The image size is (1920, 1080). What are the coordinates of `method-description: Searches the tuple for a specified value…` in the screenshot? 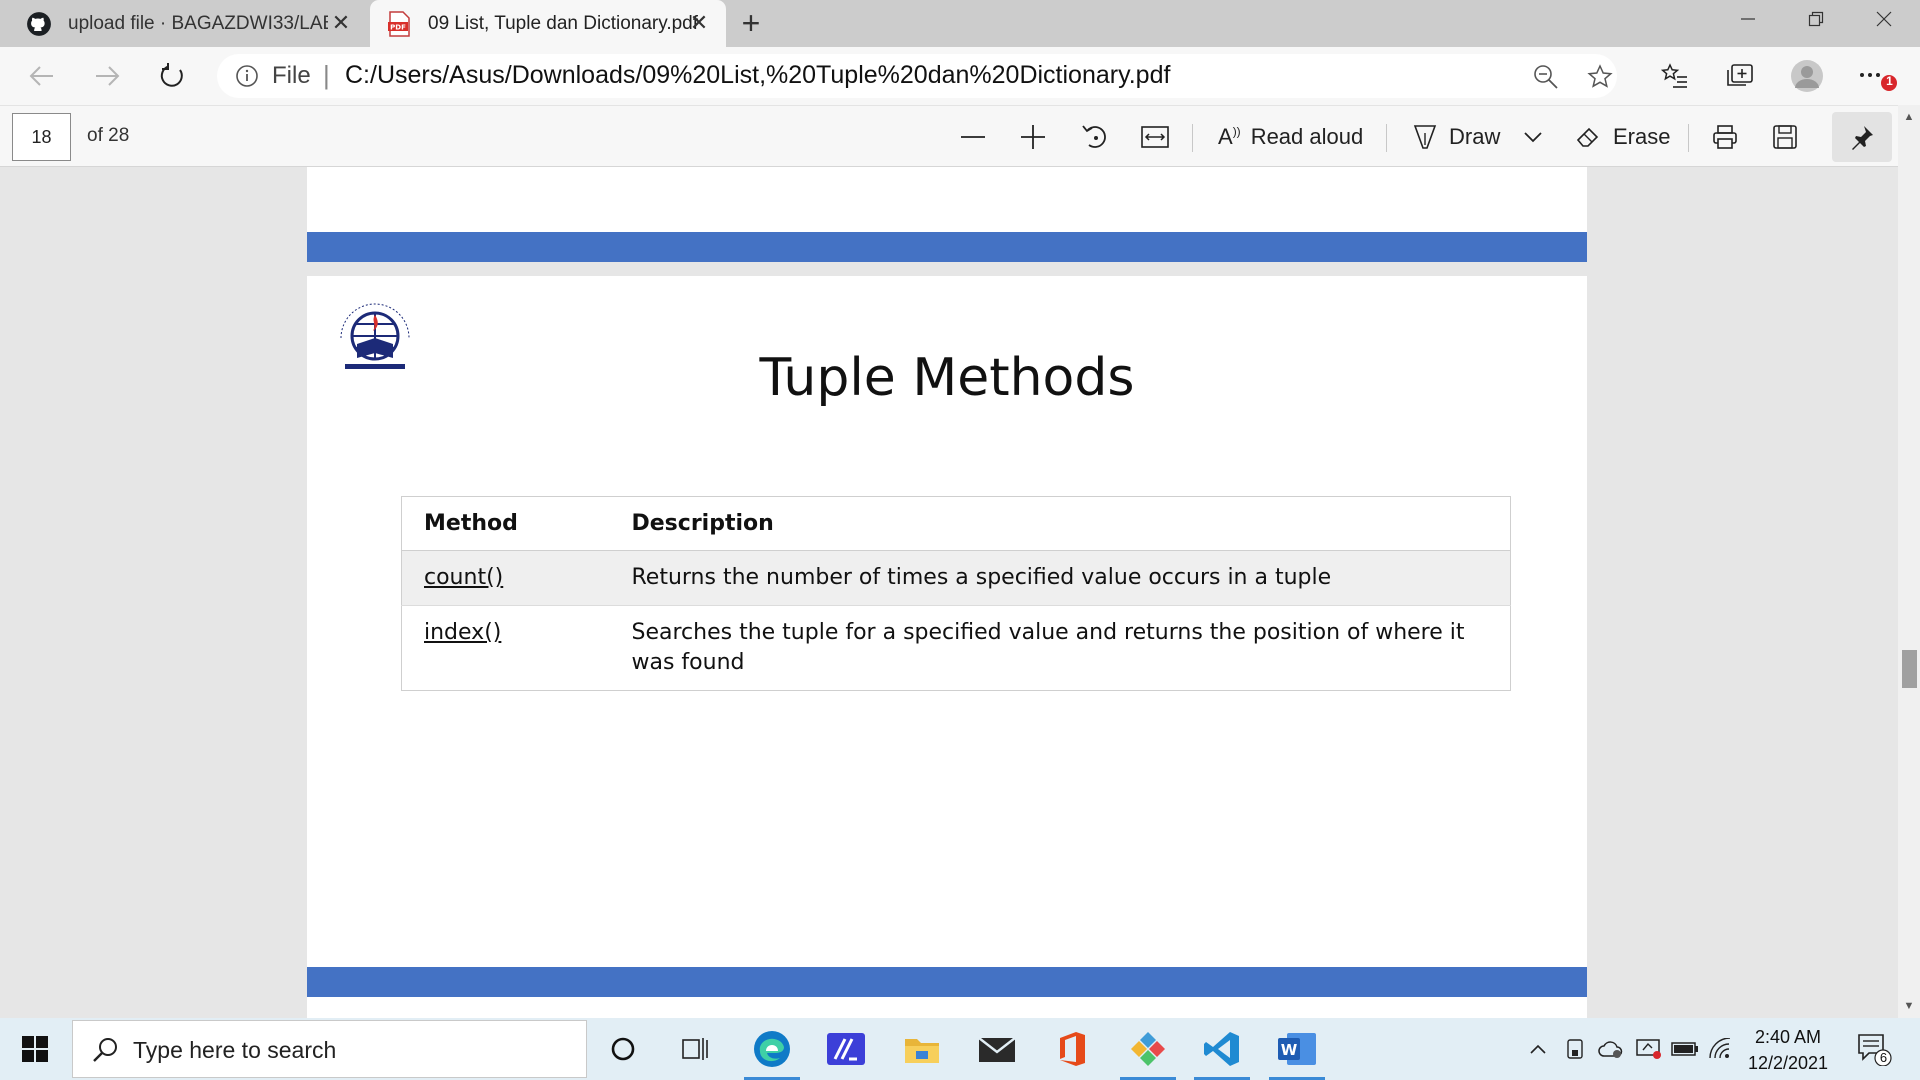 It's located at (1048, 647).